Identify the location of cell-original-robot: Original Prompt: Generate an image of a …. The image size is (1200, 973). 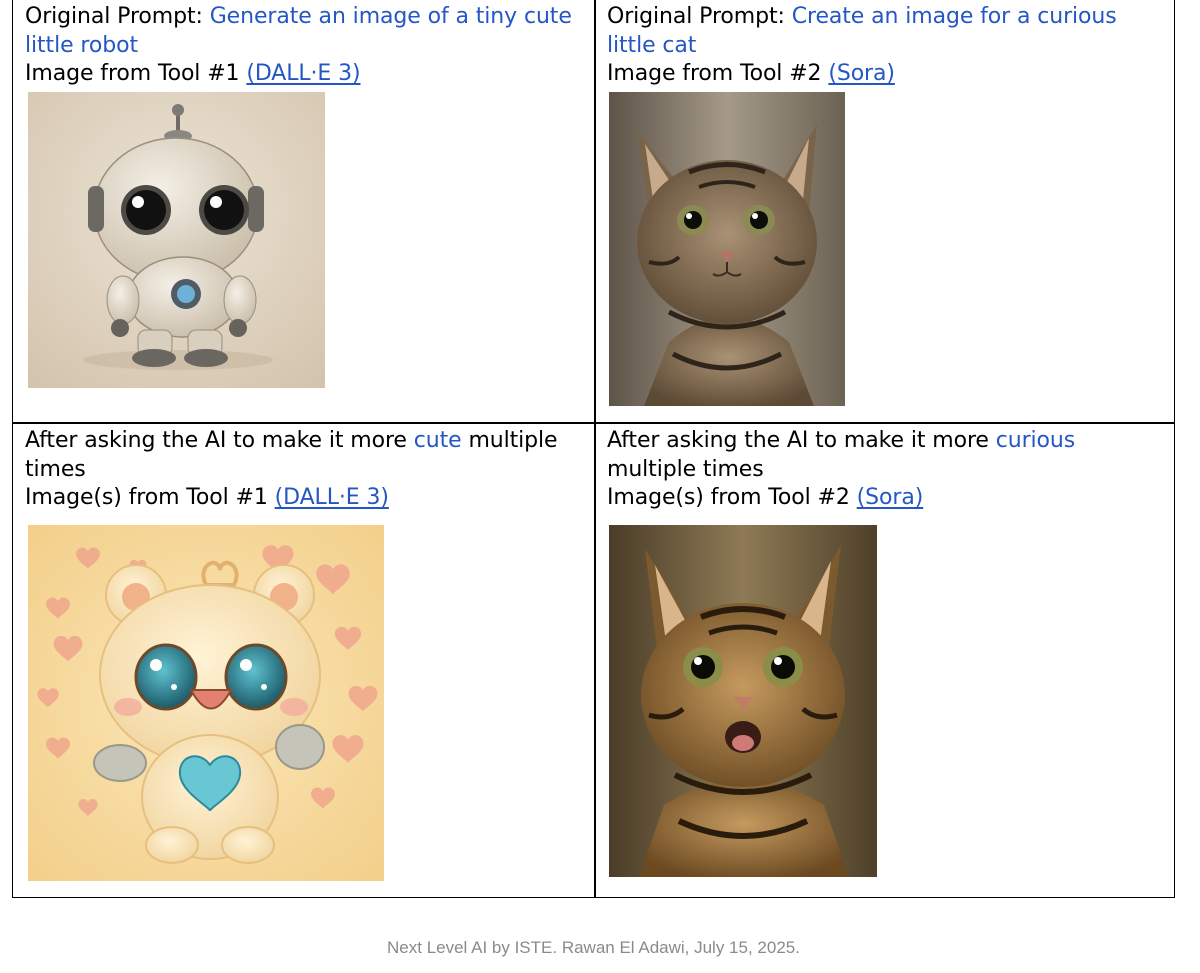
(303, 44).